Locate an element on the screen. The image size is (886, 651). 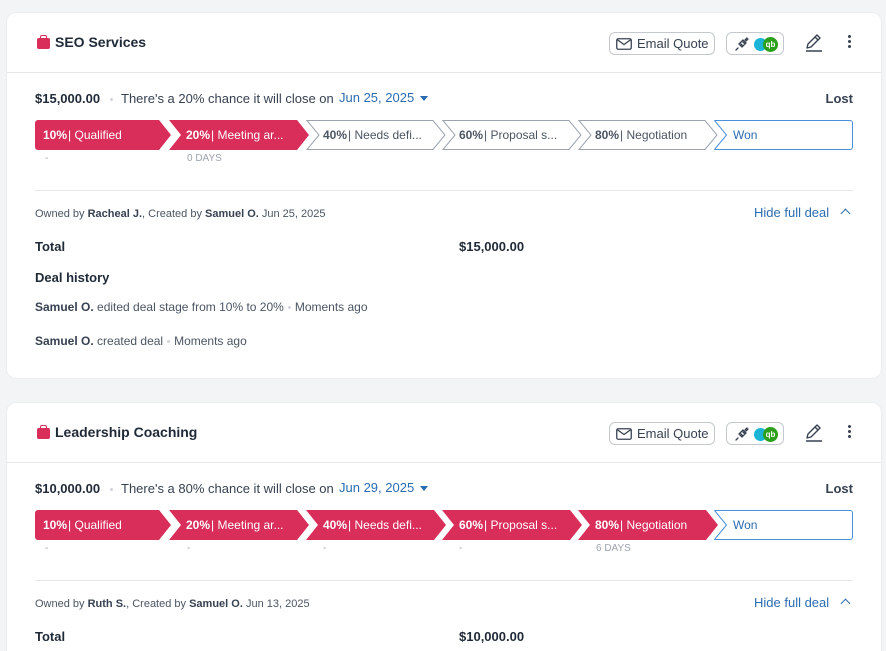
deal-amount: $10,000.00 is located at coordinates (68, 488).